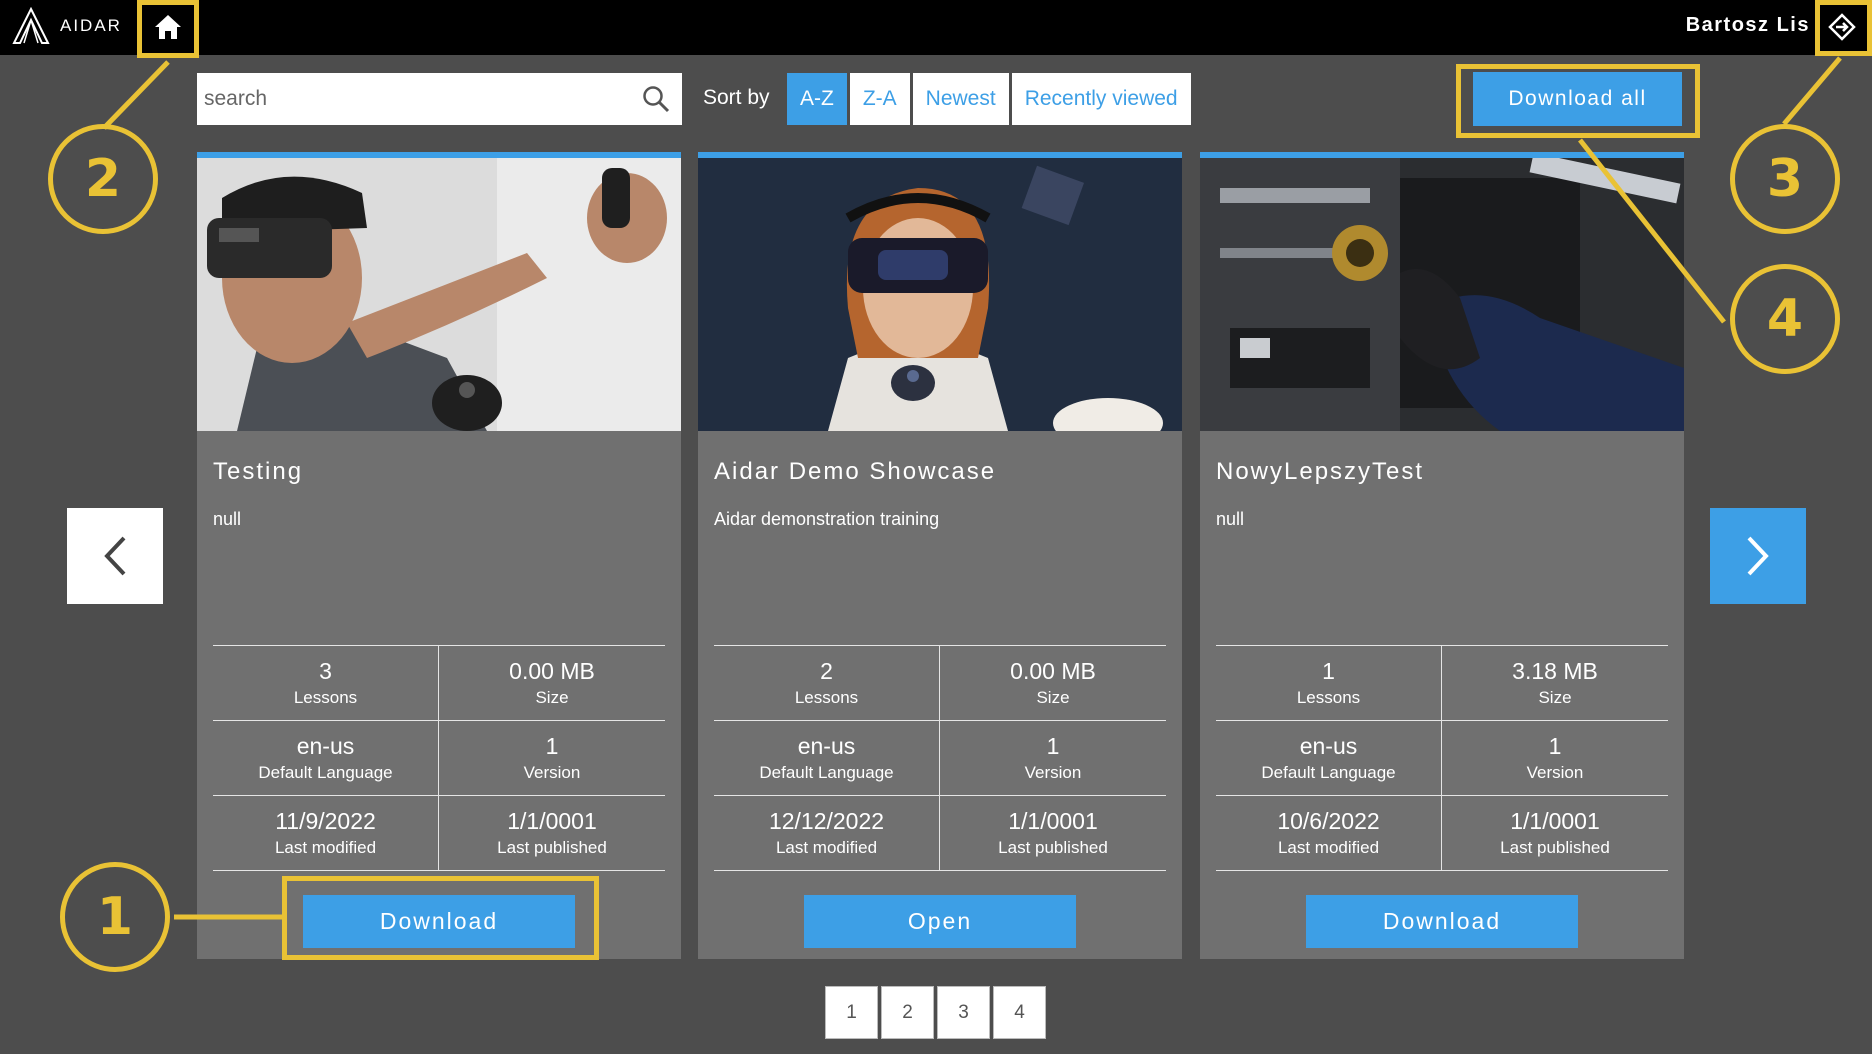 The height and width of the screenshot is (1054, 1872). What do you see at coordinates (103, 179) in the screenshot?
I see `callout-2: 2` at bounding box center [103, 179].